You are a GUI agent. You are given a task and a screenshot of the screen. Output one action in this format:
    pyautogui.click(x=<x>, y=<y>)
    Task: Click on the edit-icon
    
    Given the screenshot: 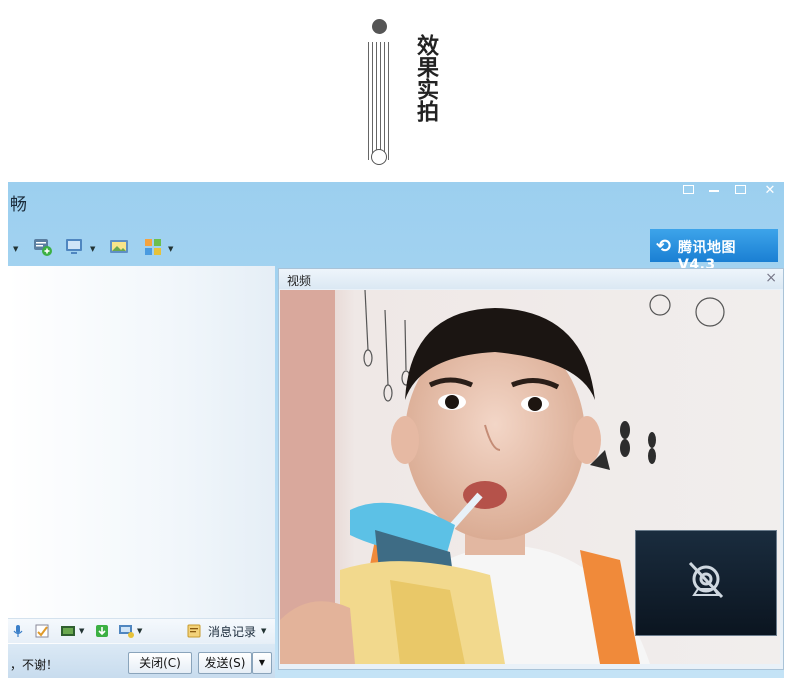 What is the action you would take?
    pyautogui.click(x=42, y=631)
    